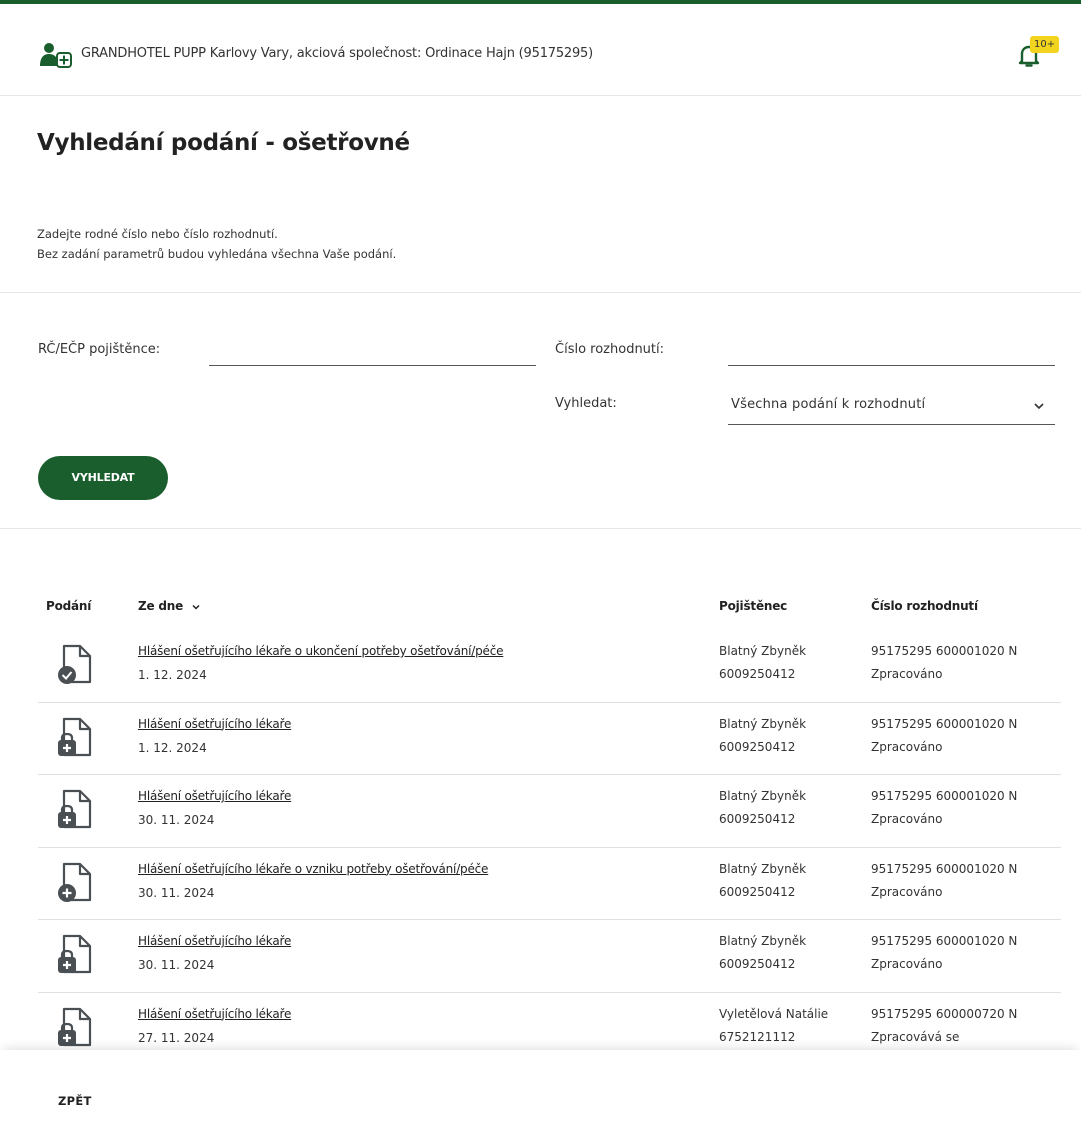 This screenshot has width=1081, height=1121. What do you see at coordinates (75, 882) in the screenshot?
I see `document-add-icon` at bounding box center [75, 882].